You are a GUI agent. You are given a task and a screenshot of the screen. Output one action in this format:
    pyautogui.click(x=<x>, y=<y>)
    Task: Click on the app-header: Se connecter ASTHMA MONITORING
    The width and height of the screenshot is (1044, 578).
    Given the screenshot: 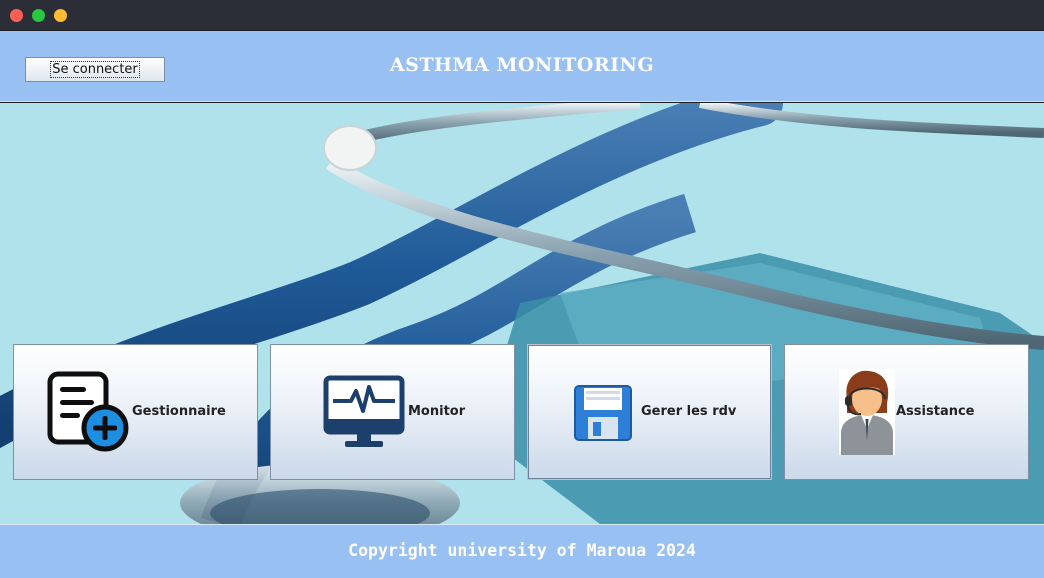 What is the action you would take?
    pyautogui.click(x=522, y=66)
    